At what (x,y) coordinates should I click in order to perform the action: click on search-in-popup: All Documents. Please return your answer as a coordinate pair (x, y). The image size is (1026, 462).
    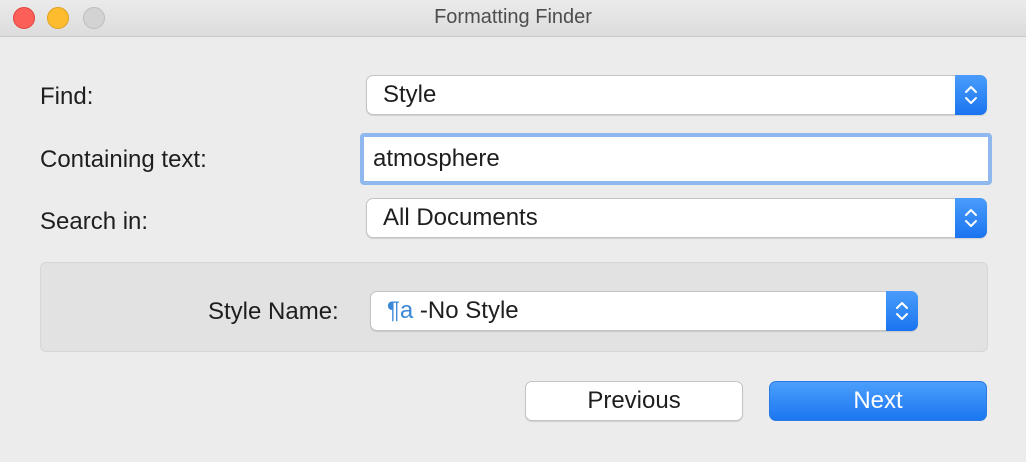
    Looking at the image, I should click on (676, 218).